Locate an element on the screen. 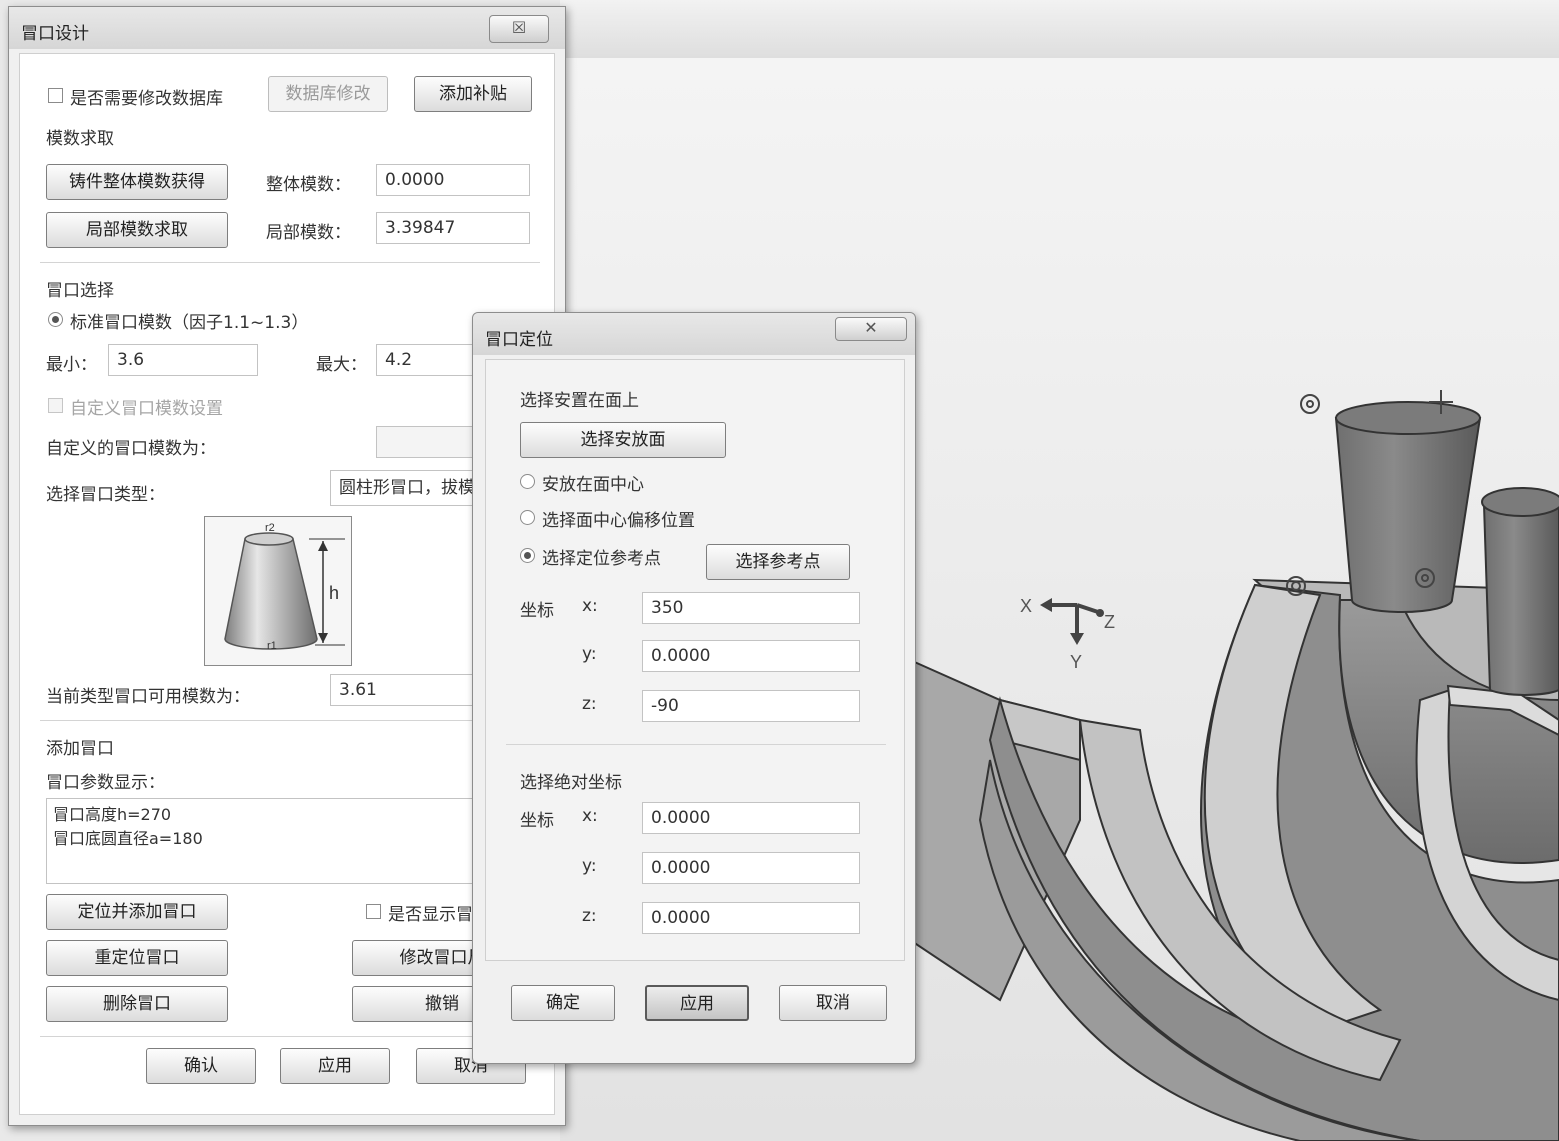 The height and width of the screenshot is (1141, 1559). absolute-coord-title: 选择绝对坐标 is located at coordinates (571, 783).